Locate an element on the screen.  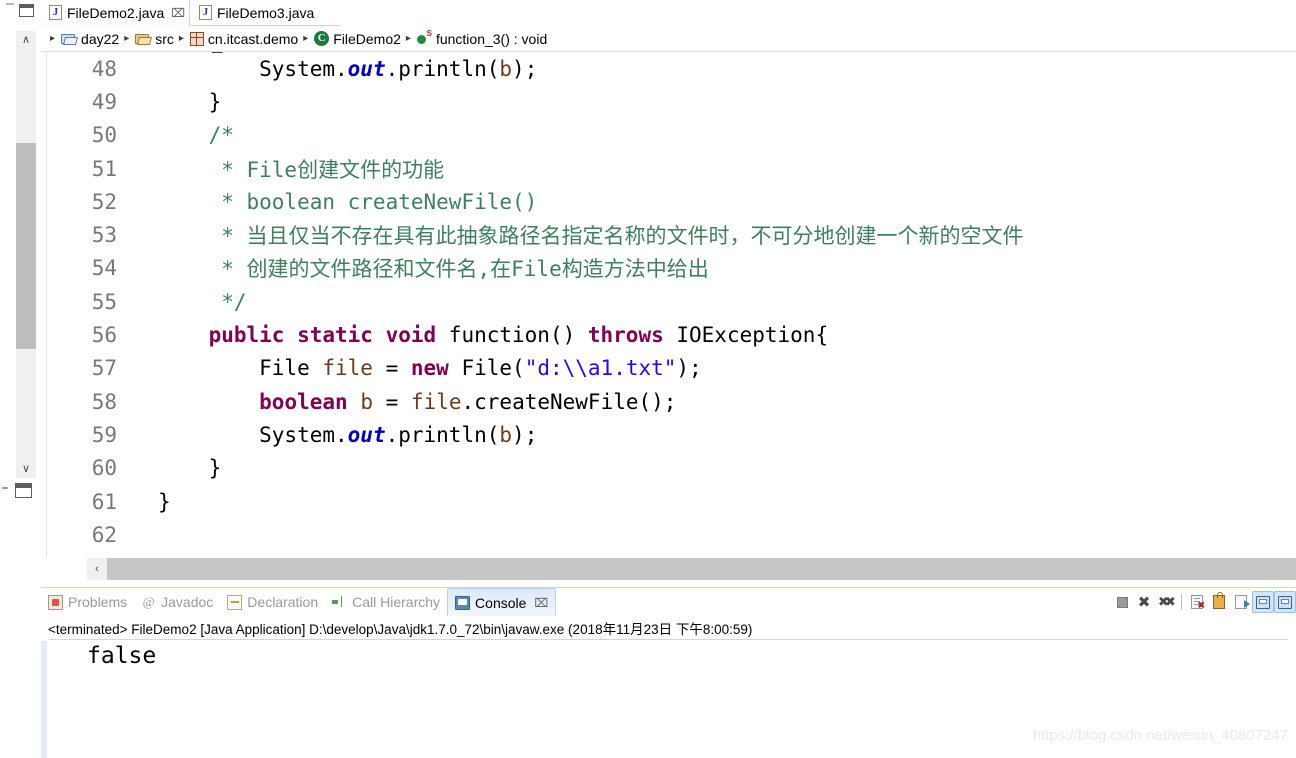
java-file-icon is located at coordinates (55, 12).